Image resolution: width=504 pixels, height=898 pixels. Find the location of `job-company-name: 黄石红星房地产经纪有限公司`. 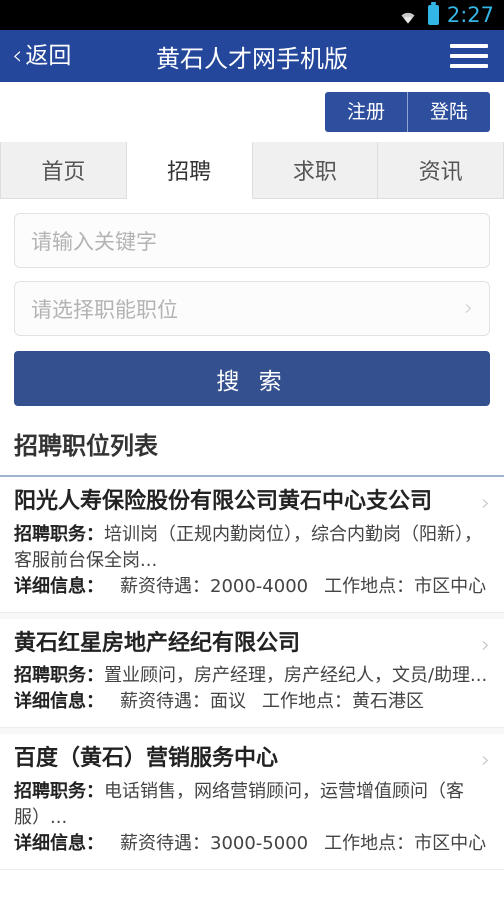

job-company-name: 黄石红星房地产经纪有限公司 is located at coordinates (157, 643).